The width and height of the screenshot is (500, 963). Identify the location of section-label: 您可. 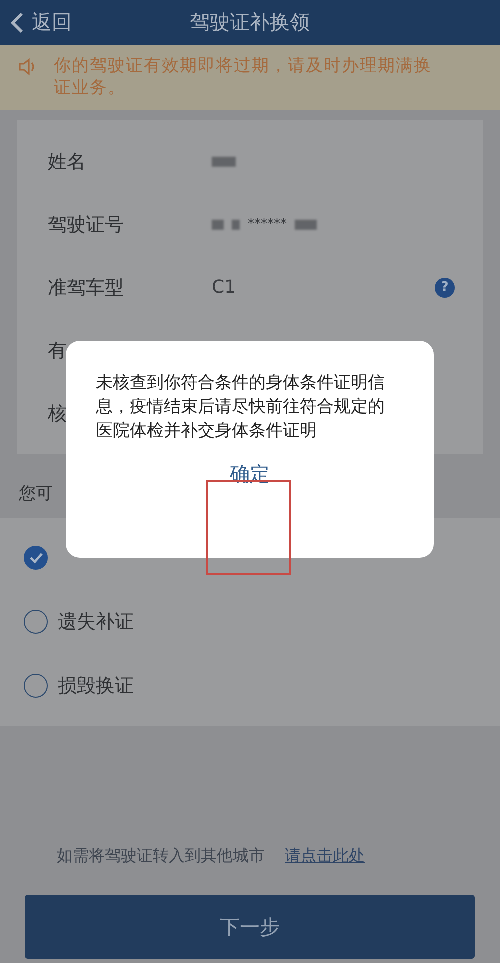
(36, 494).